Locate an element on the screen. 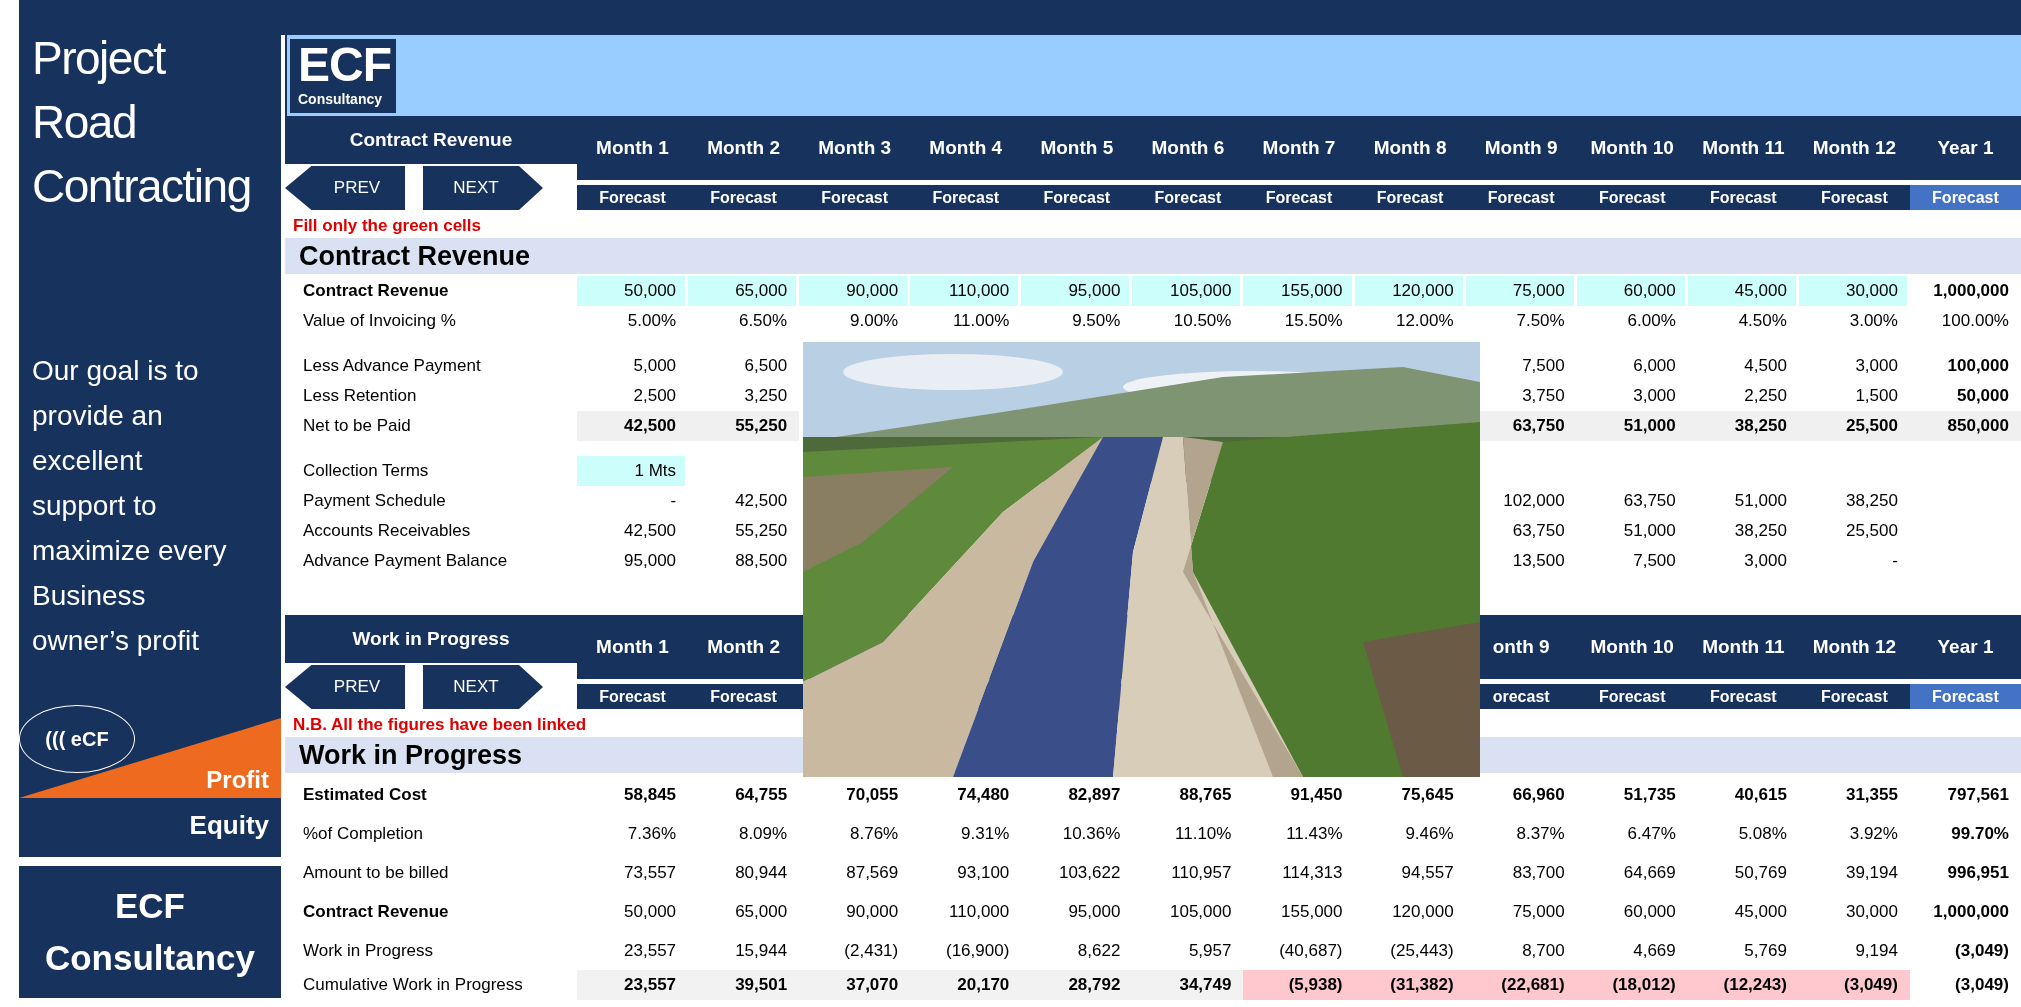 Image resolution: width=2021 pixels, height=1007 pixels. row-label: Value of Invoicing % is located at coordinates (379, 321).